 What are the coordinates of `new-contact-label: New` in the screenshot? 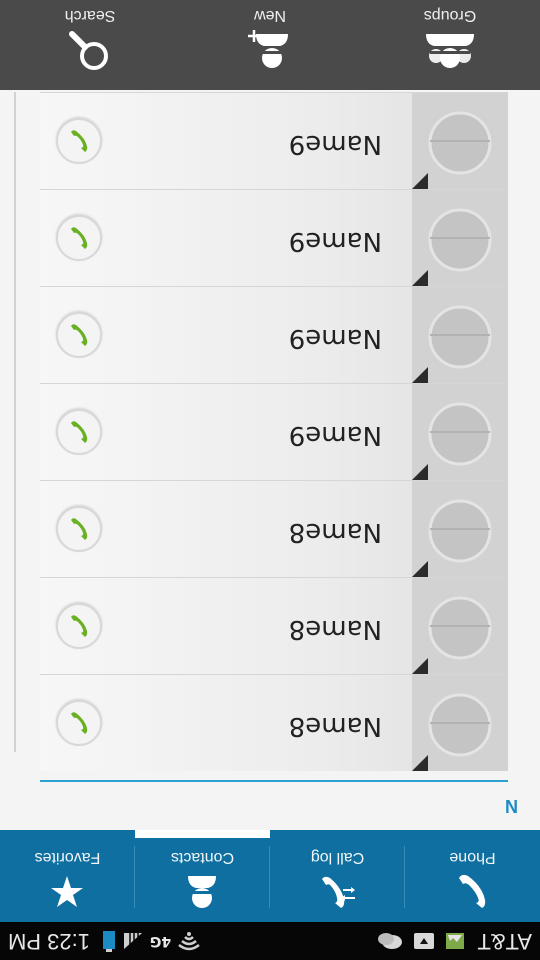 It's located at (270, 15).